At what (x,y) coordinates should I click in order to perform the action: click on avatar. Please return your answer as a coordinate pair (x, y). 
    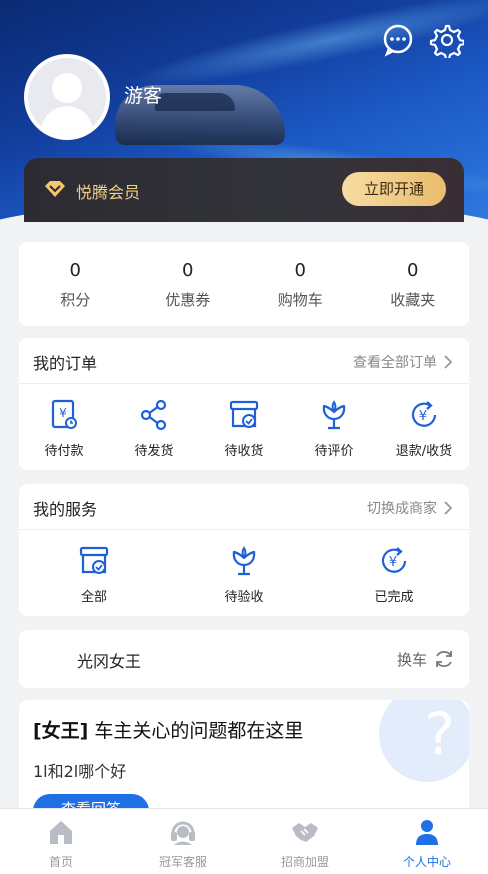
    Looking at the image, I should click on (67, 97).